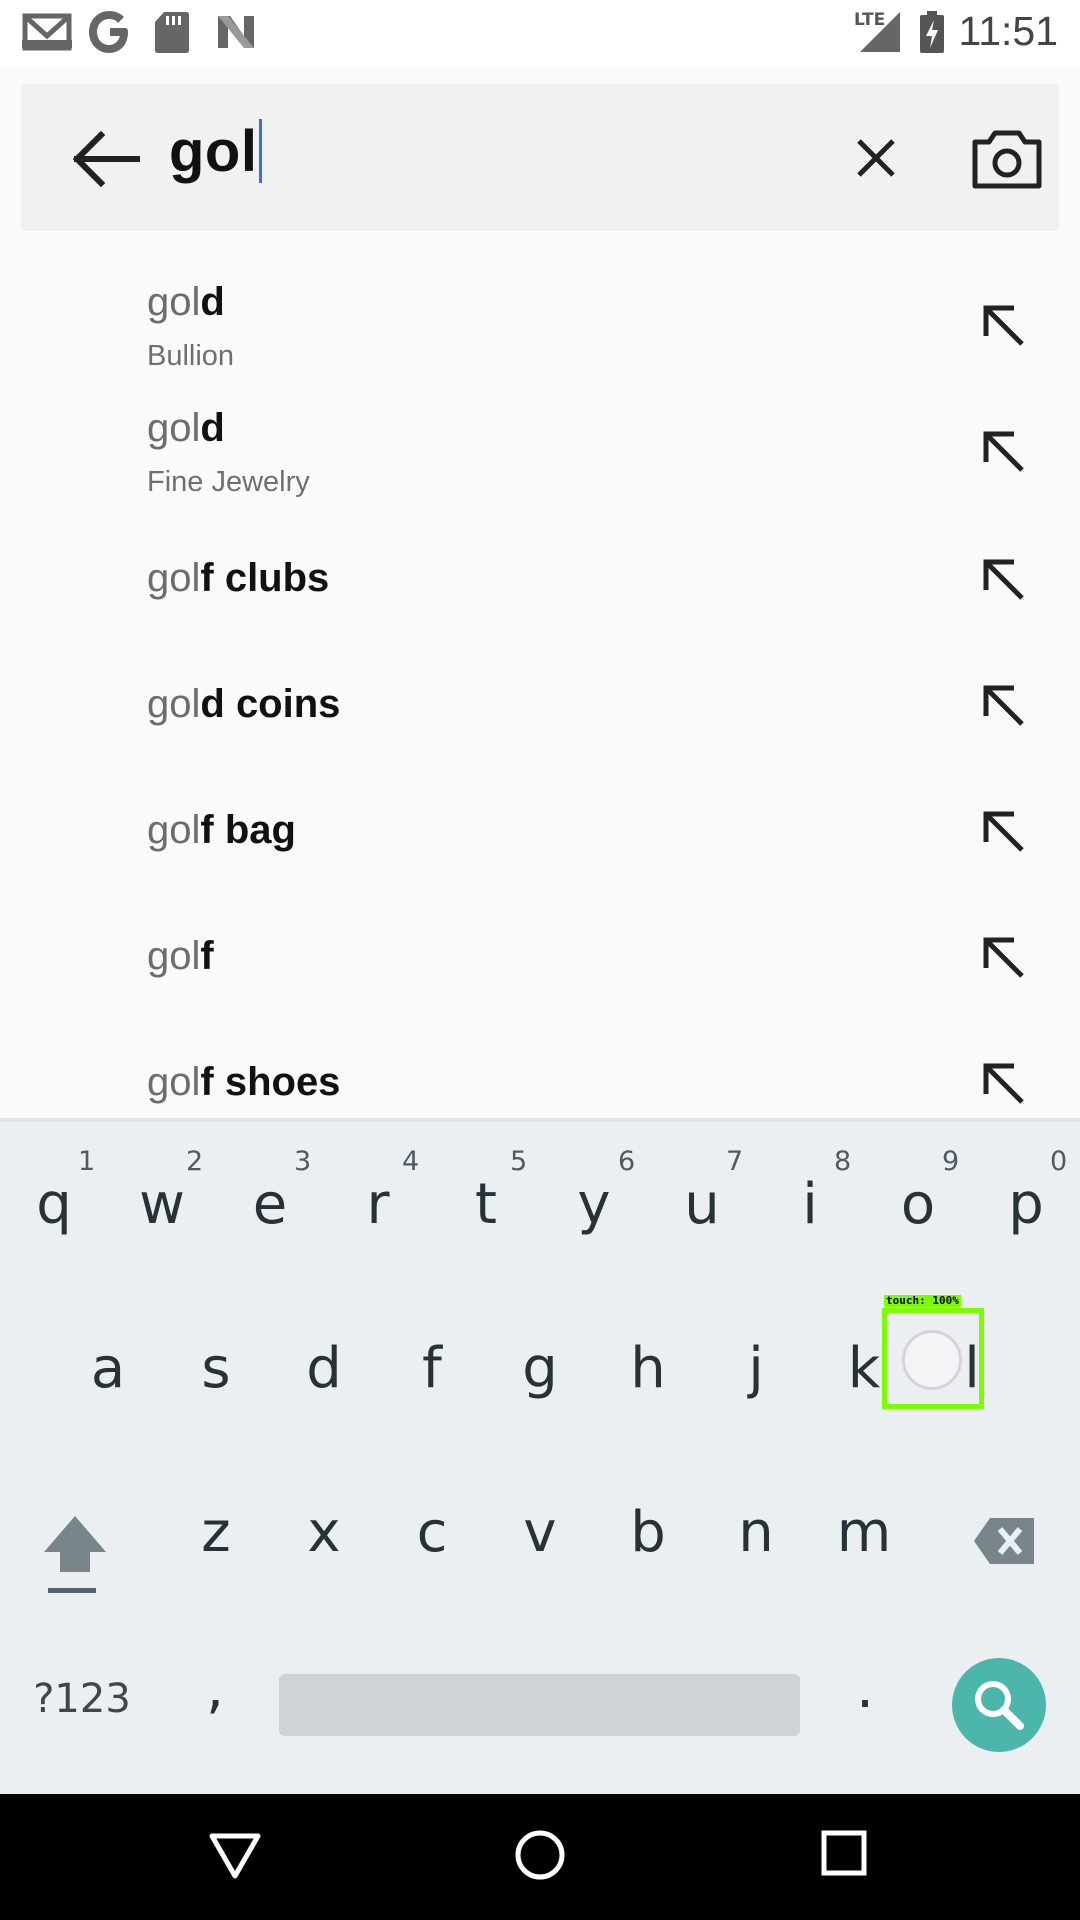 This screenshot has height=1920, width=1080. I want to click on n-icon, so click(236, 32).